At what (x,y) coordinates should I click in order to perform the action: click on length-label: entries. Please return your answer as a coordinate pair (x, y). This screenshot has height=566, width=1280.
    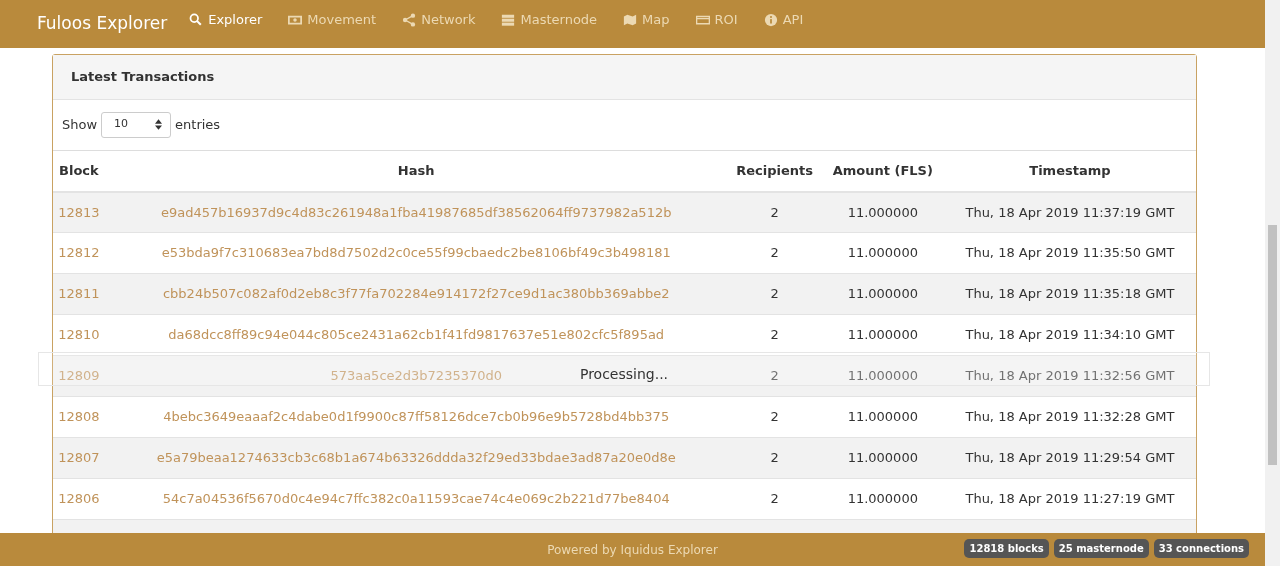
    Looking at the image, I should click on (198, 124).